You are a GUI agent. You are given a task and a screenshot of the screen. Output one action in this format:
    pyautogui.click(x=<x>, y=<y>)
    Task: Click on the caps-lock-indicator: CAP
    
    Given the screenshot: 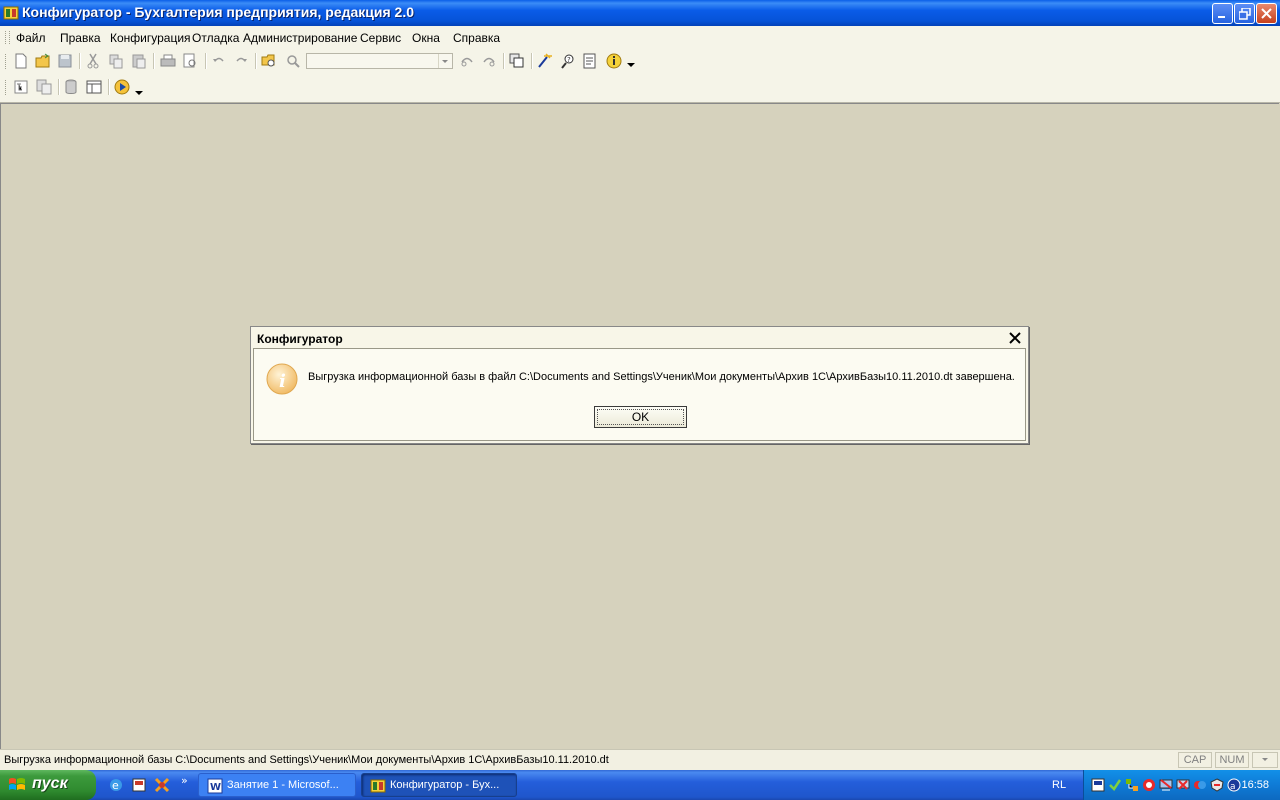 What is the action you would take?
    pyautogui.click(x=1195, y=760)
    